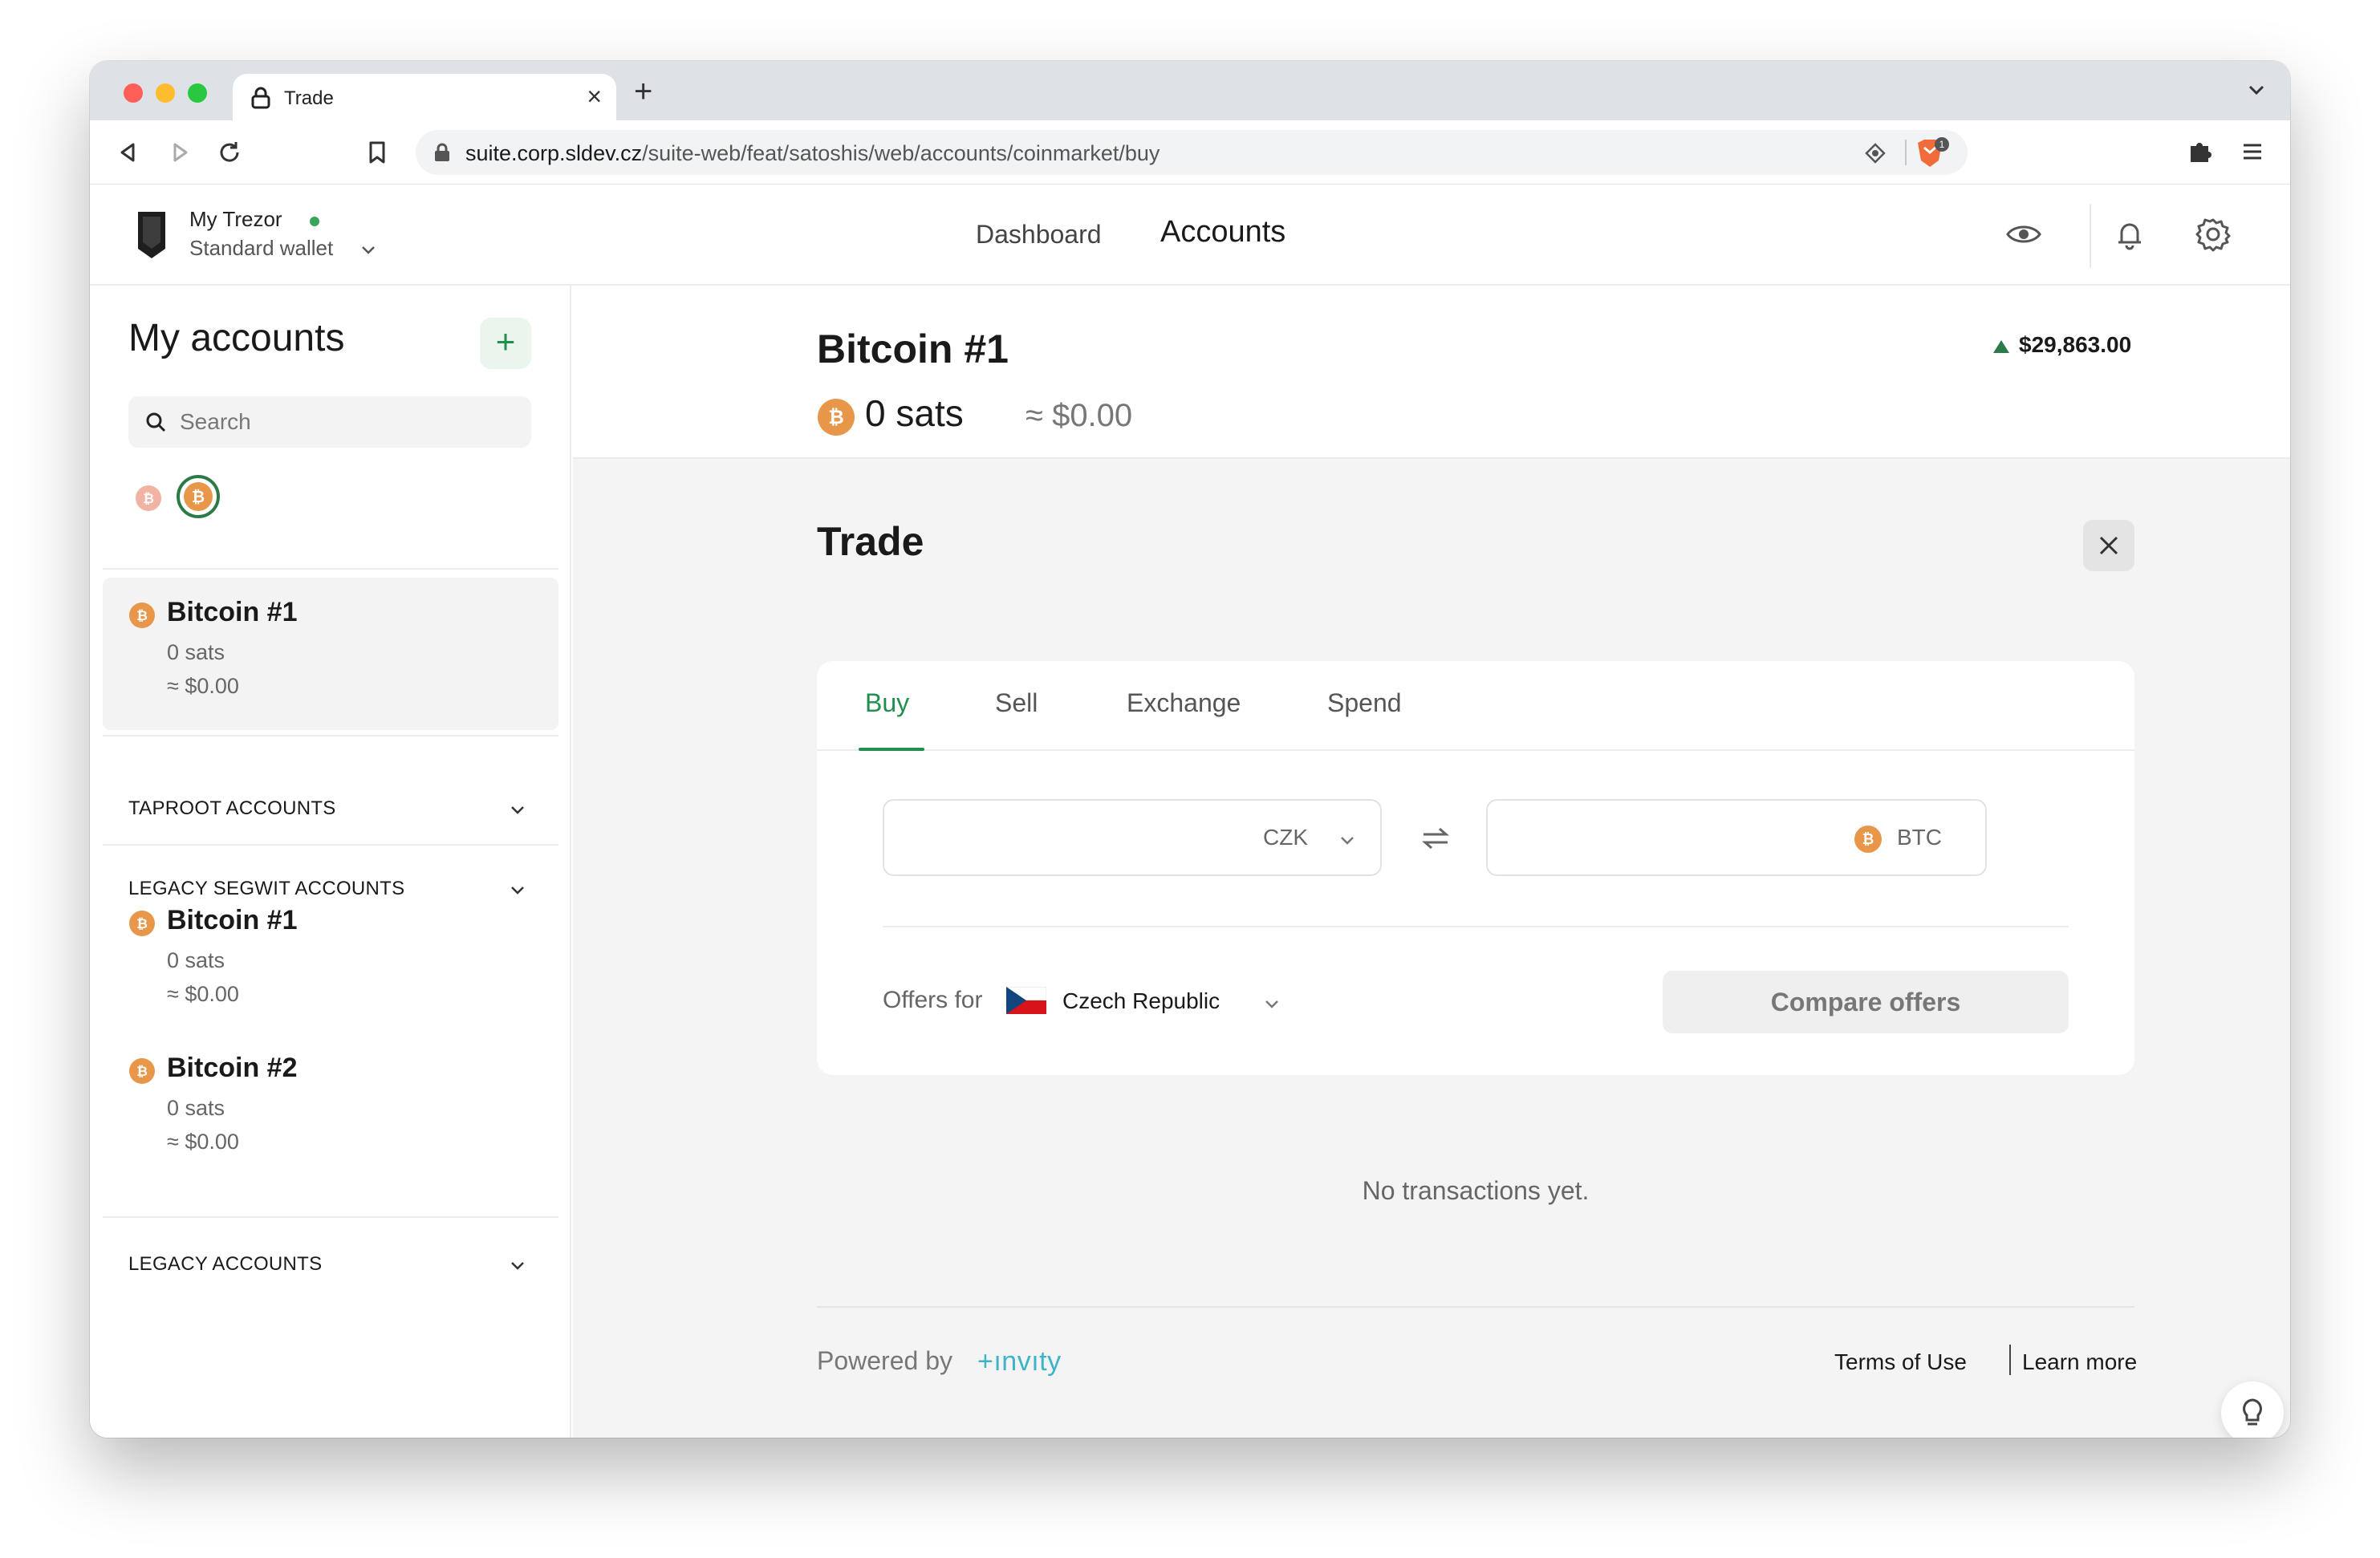 Image resolution: width=2380 pixels, height=1558 pixels. What do you see at coordinates (330, 1109) in the screenshot?
I see `account-item: ₿ Bitcoin #2 0 sats ≈ $0.00` at bounding box center [330, 1109].